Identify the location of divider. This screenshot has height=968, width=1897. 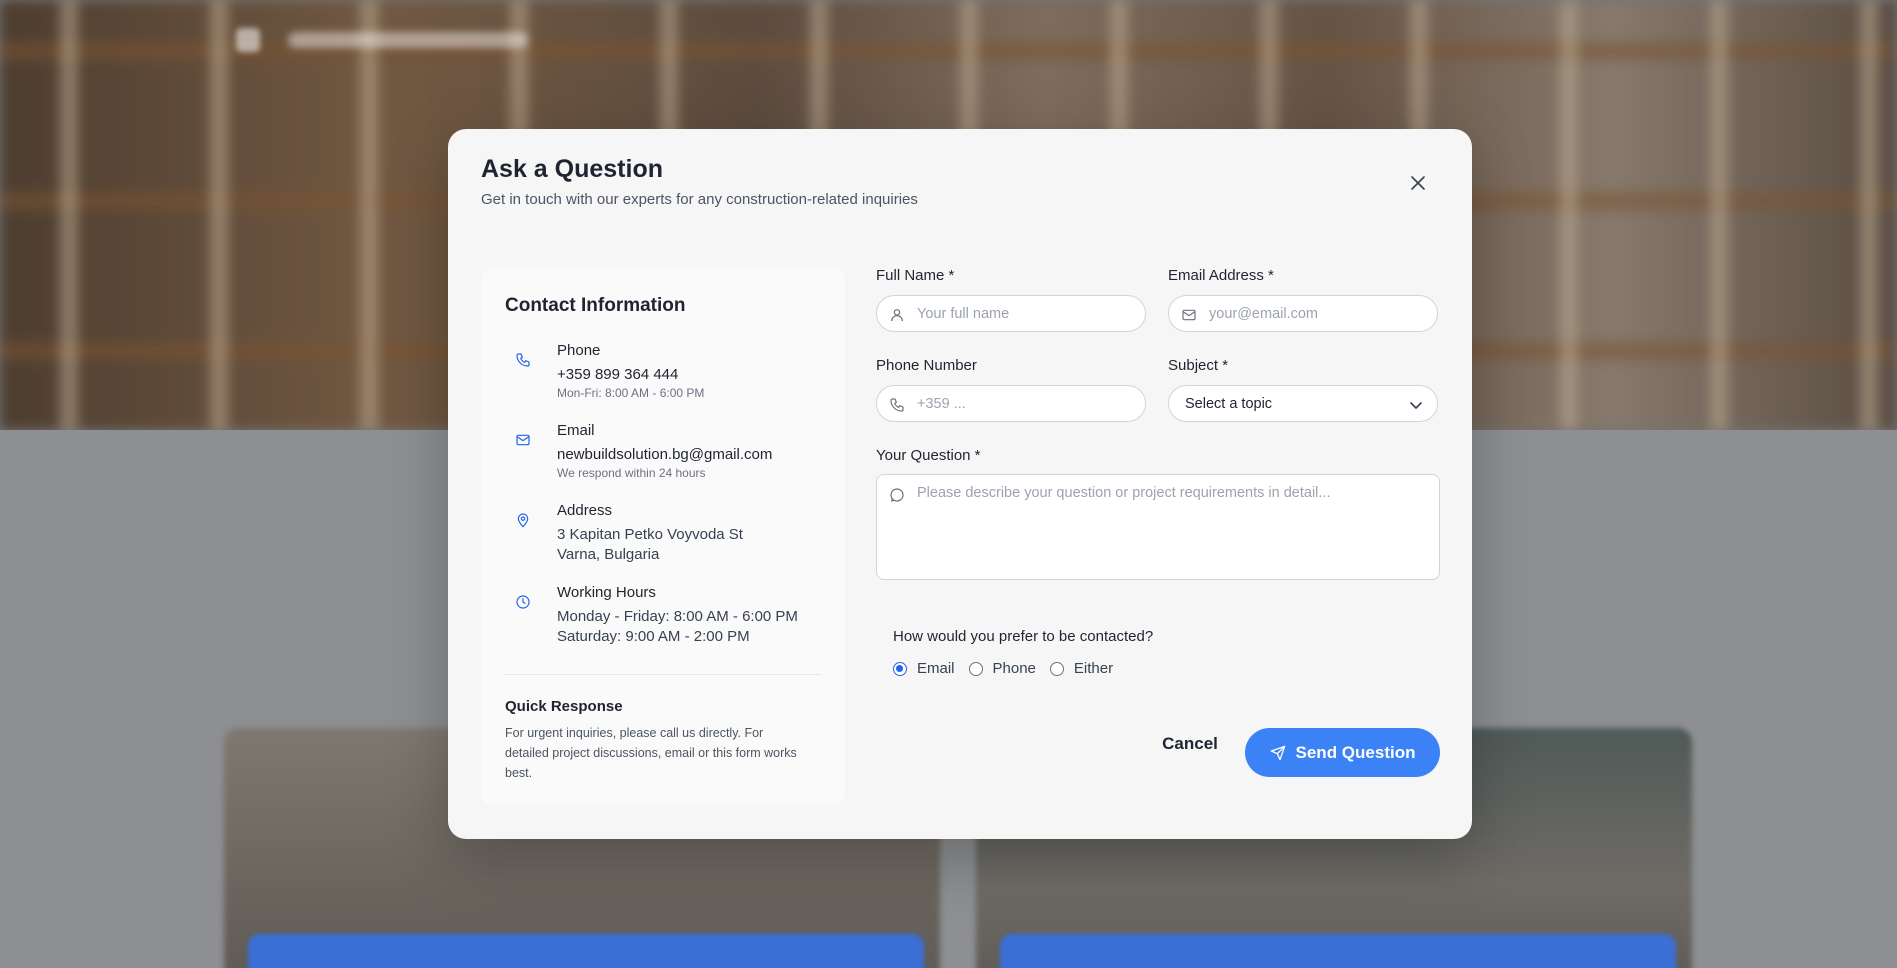
(663, 674).